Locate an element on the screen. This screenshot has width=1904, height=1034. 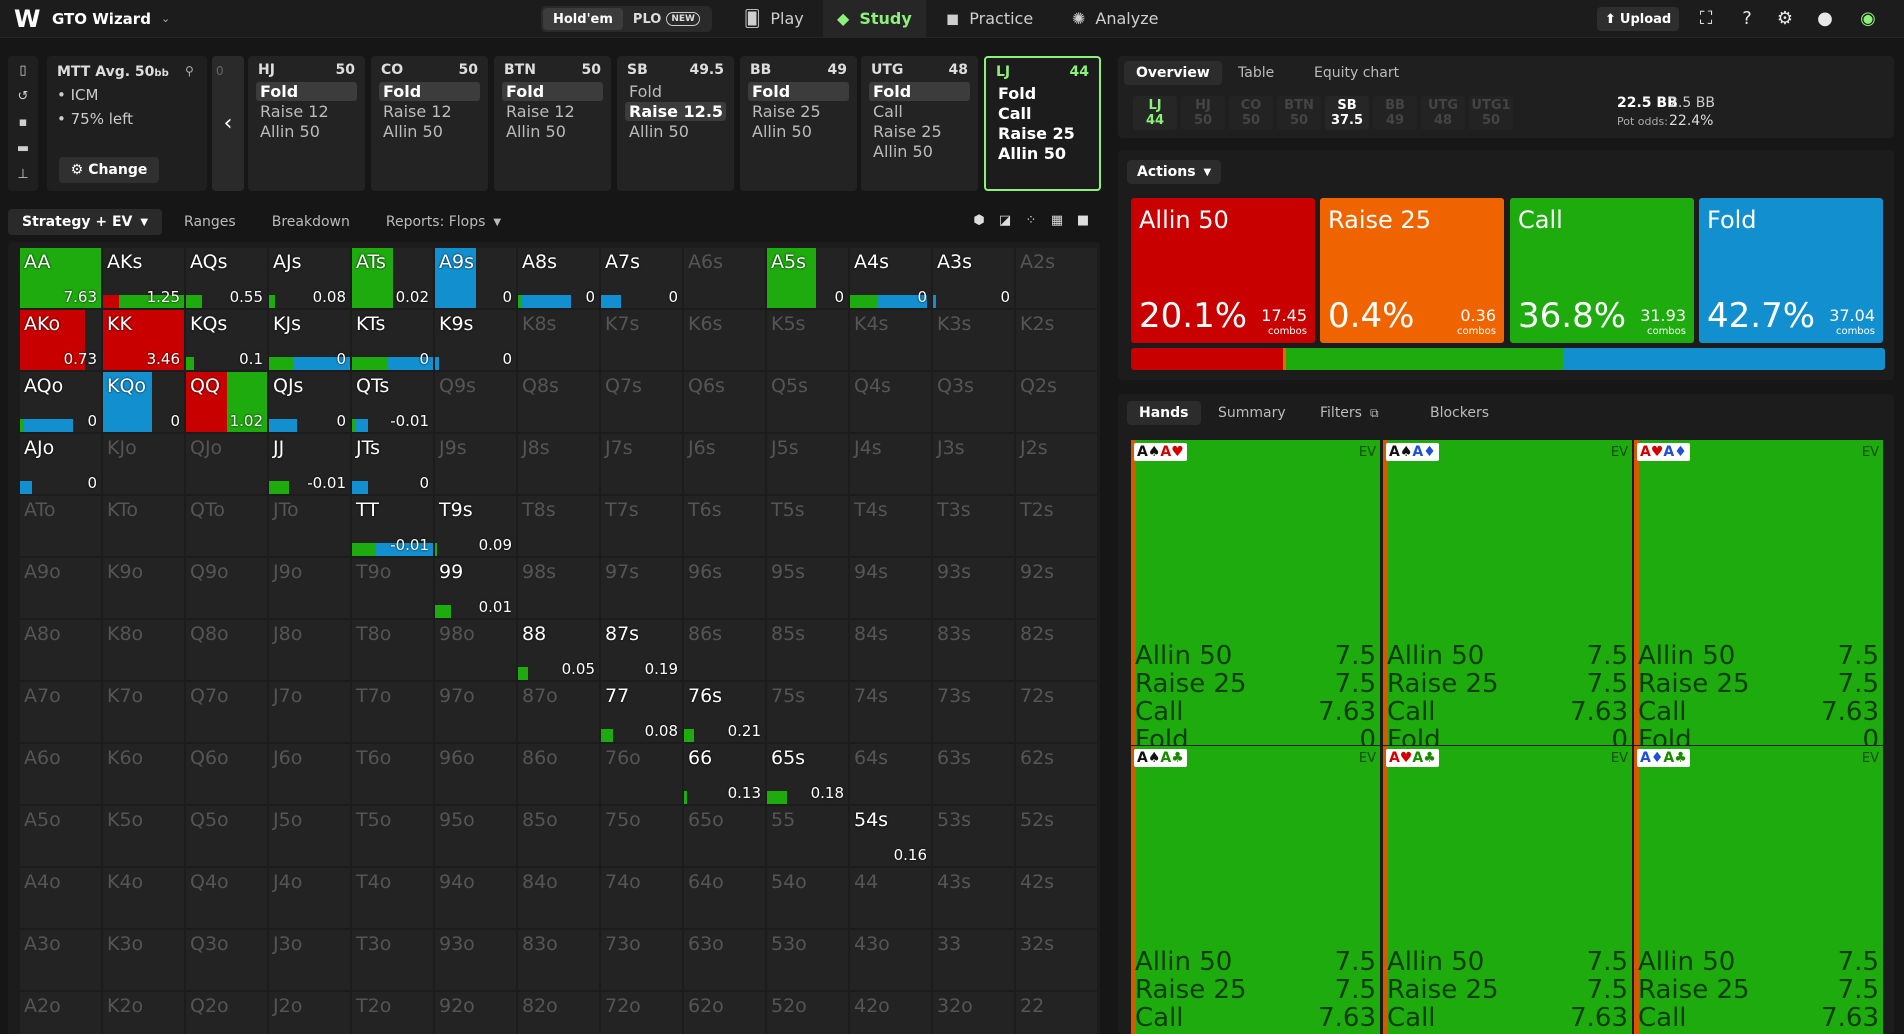
grid-cell-j2s: J2s is located at coordinates (1056, 464).